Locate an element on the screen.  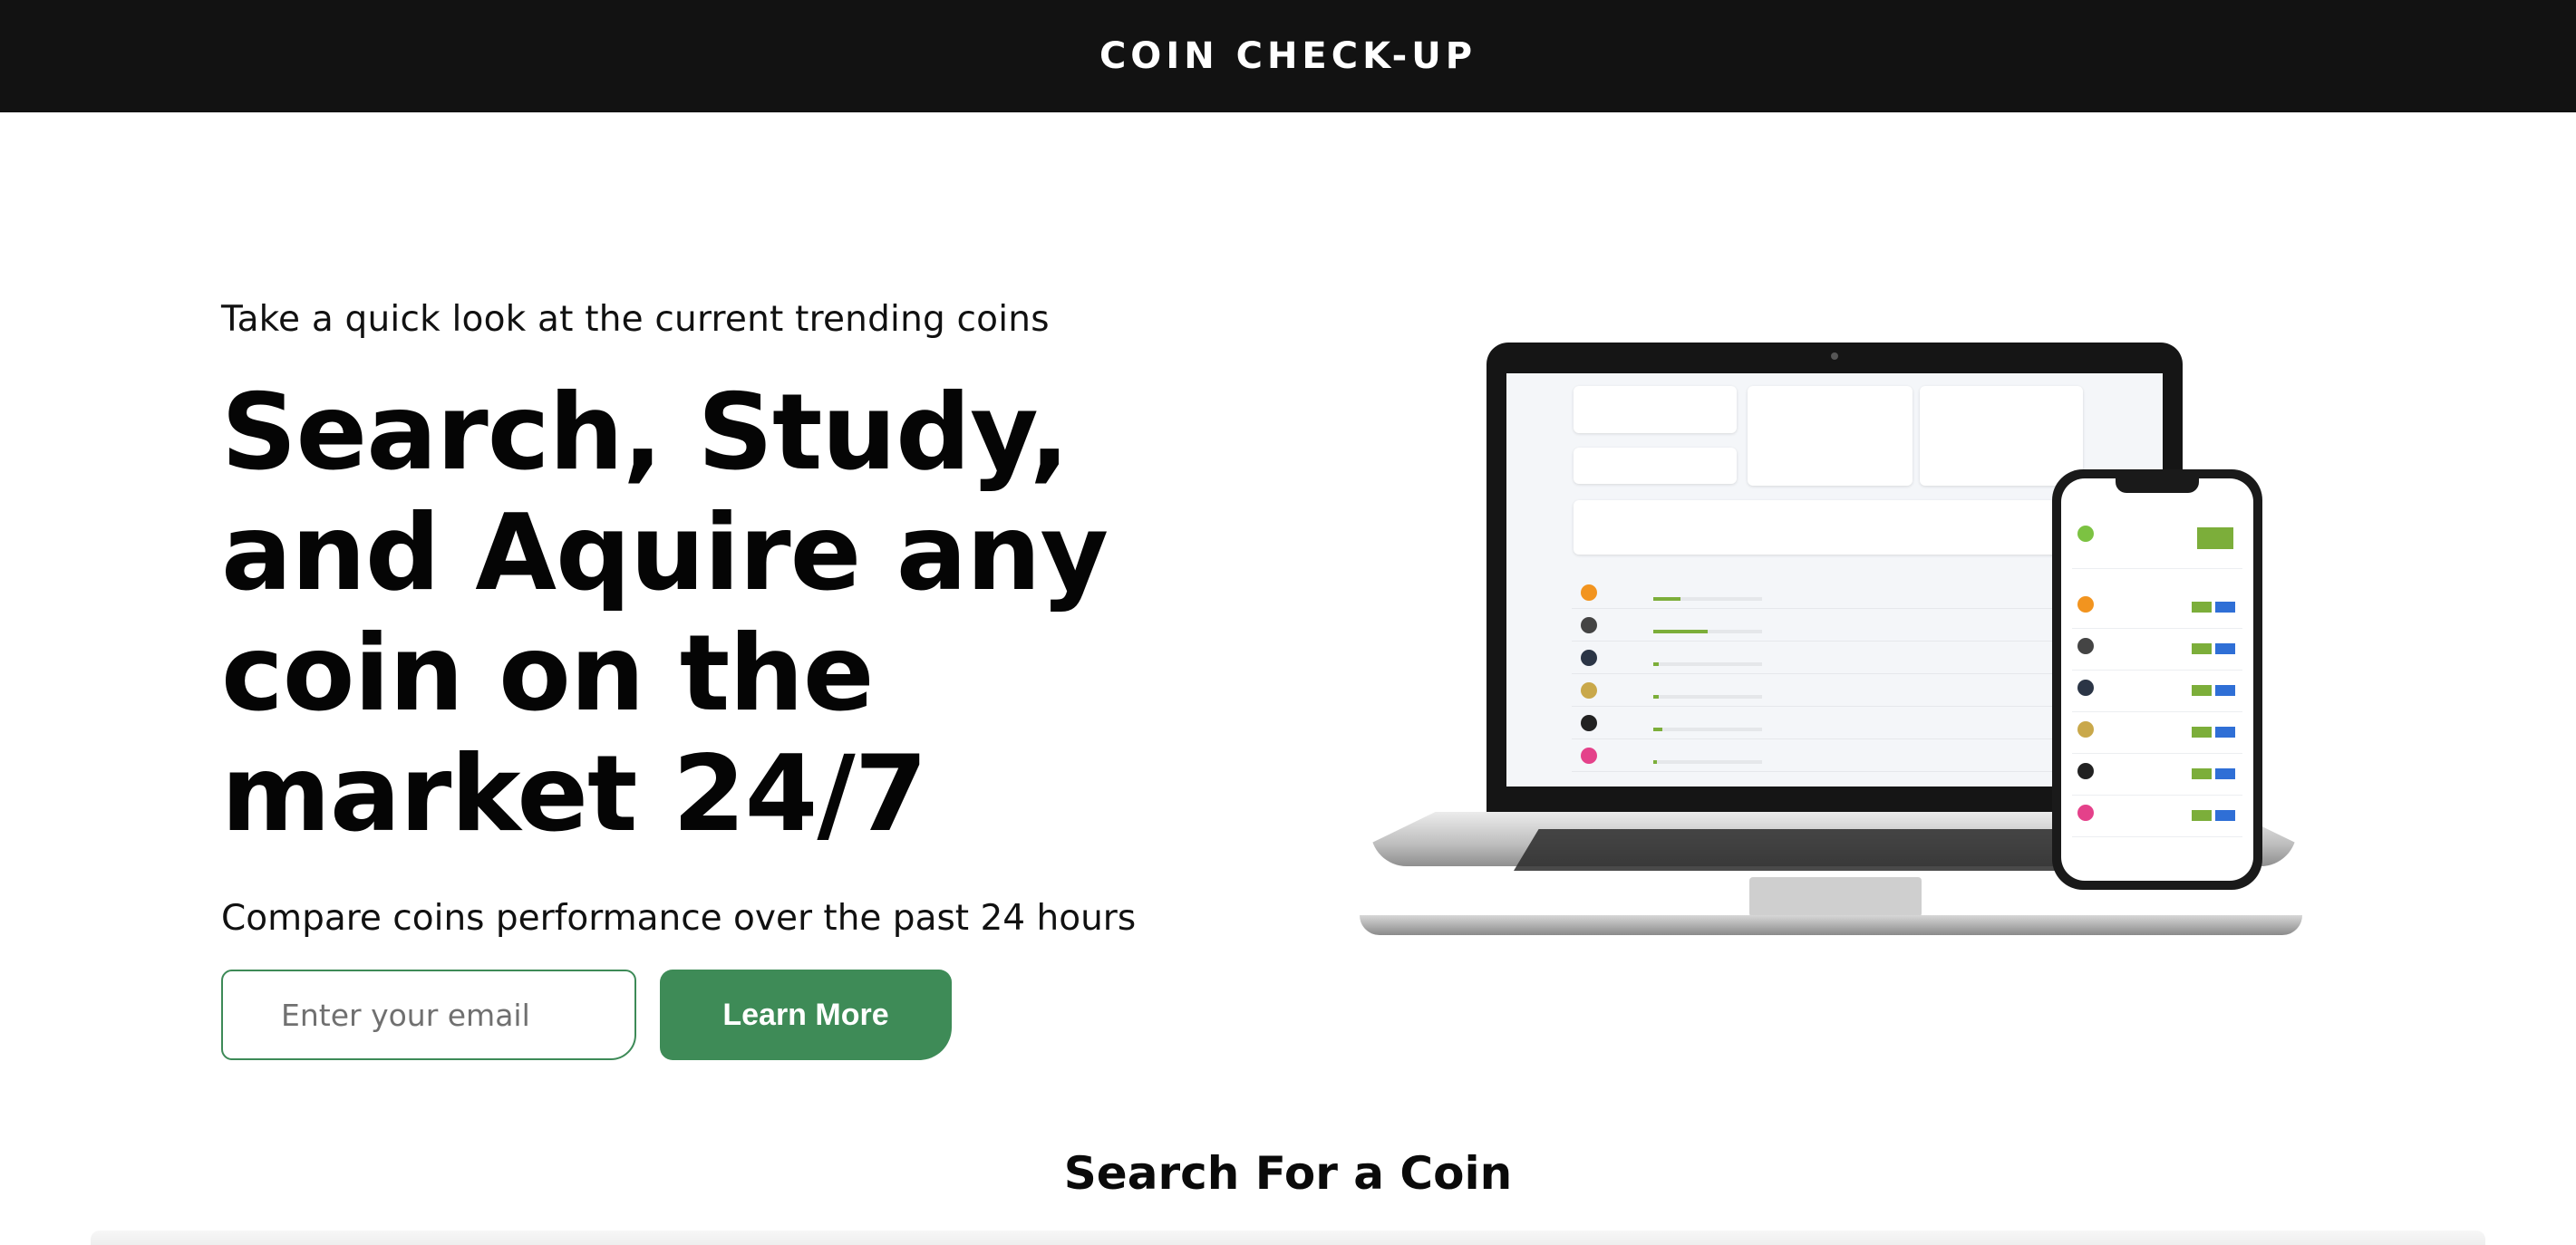
account-card is located at coordinates (1655, 409).